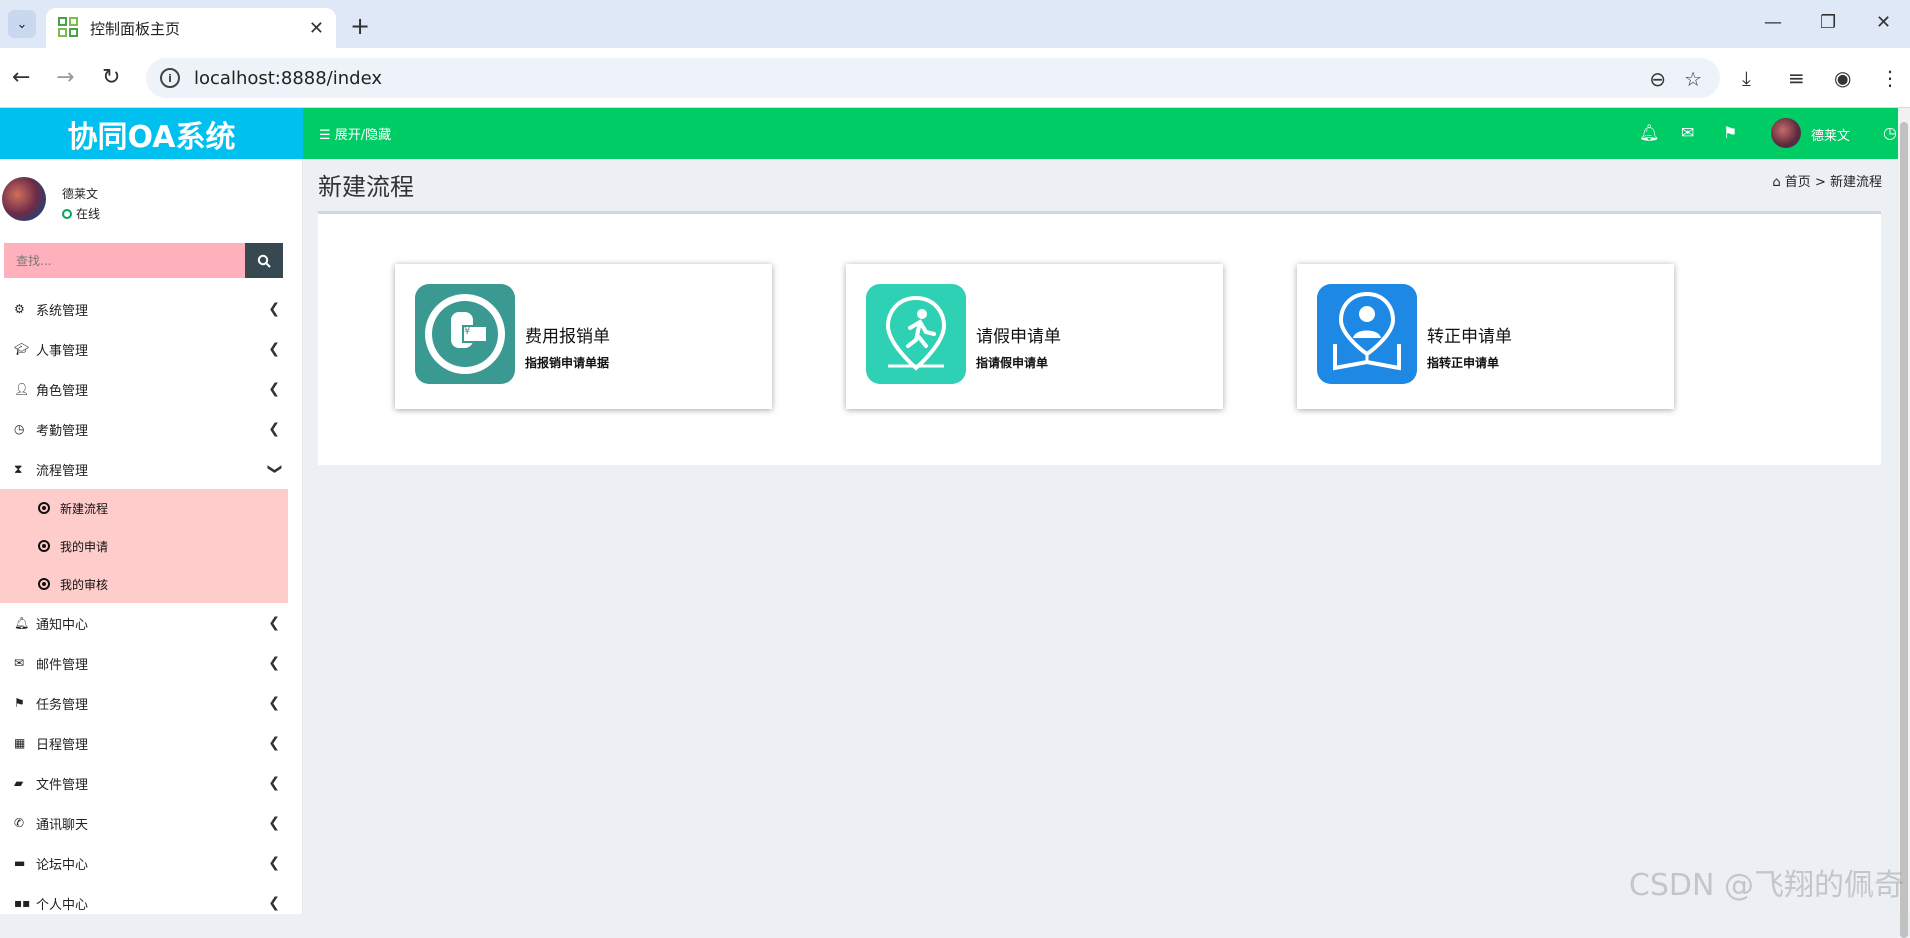  Describe the element at coordinates (1746, 78) in the screenshot. I see `download-icon: ⤓` at that location.